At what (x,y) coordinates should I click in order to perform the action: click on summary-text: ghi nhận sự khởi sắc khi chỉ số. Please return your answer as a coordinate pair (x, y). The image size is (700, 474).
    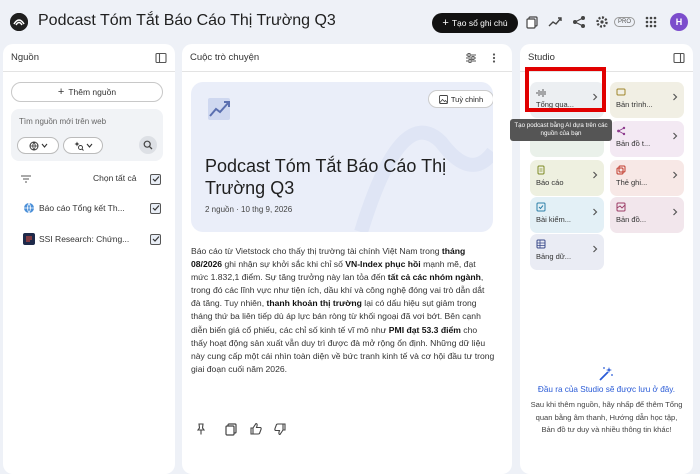
    Looking at the image, I should click on (284, 264).